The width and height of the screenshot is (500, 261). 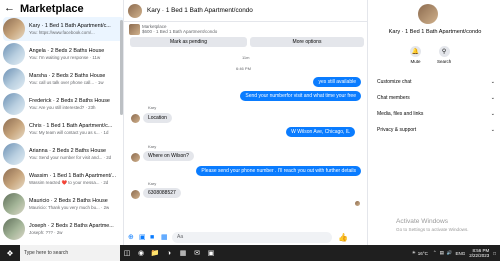 What do you see at coordinates (432, 229) in the screenshot?
I see `activate-windows-subtitle: Go to Settings to activate Windows.` at bounding box center [432, 229].